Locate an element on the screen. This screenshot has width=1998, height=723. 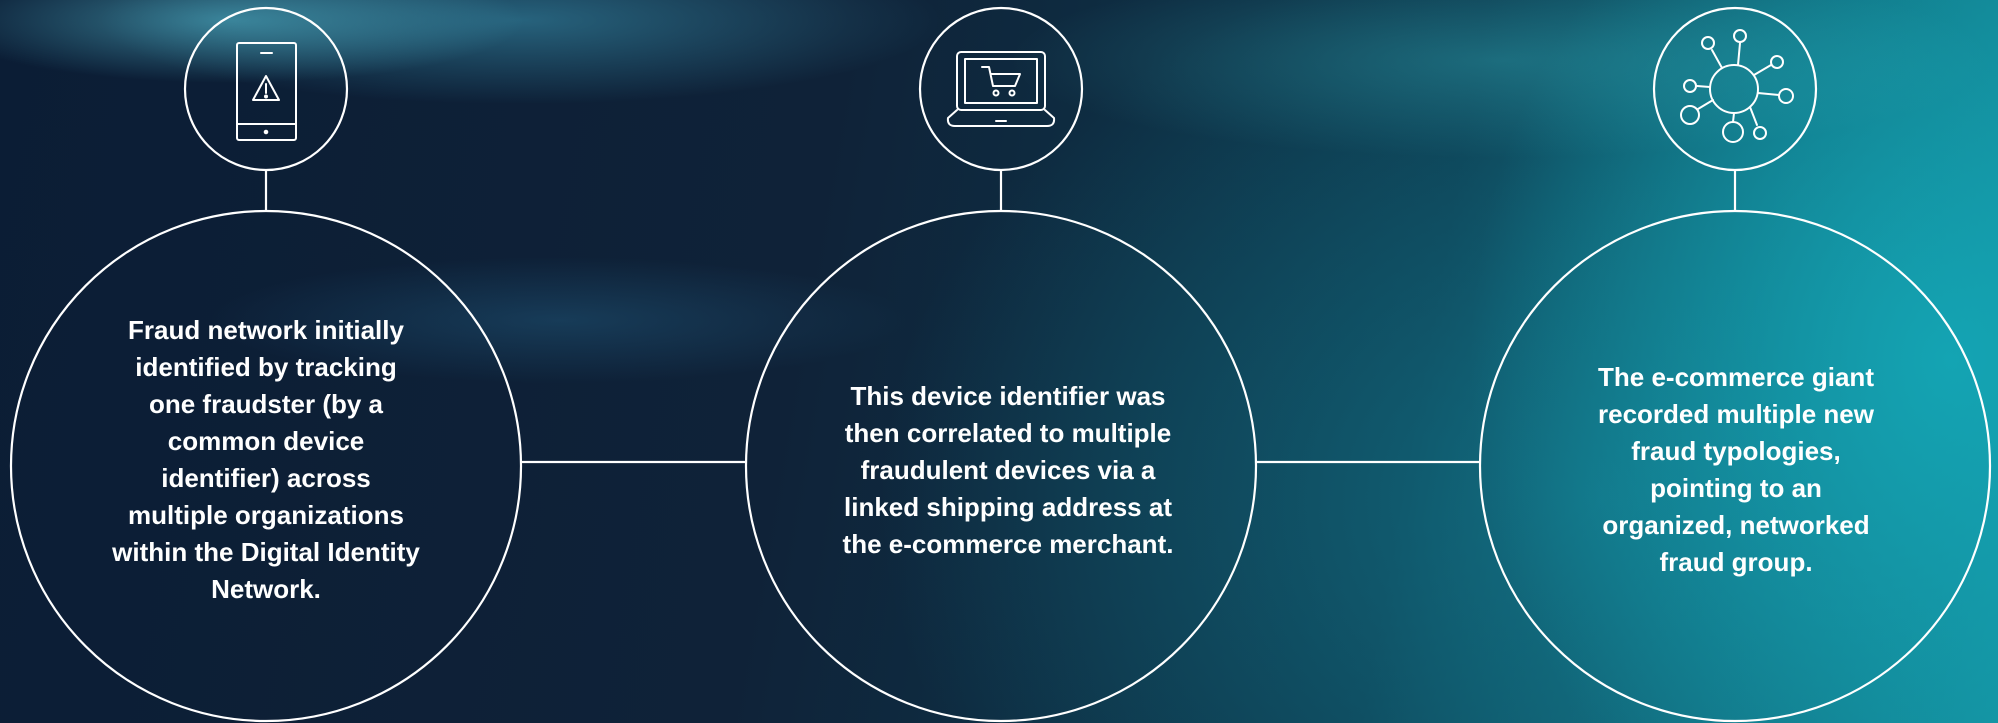
mobile-warning-icon is located at coordinates (266, 91).